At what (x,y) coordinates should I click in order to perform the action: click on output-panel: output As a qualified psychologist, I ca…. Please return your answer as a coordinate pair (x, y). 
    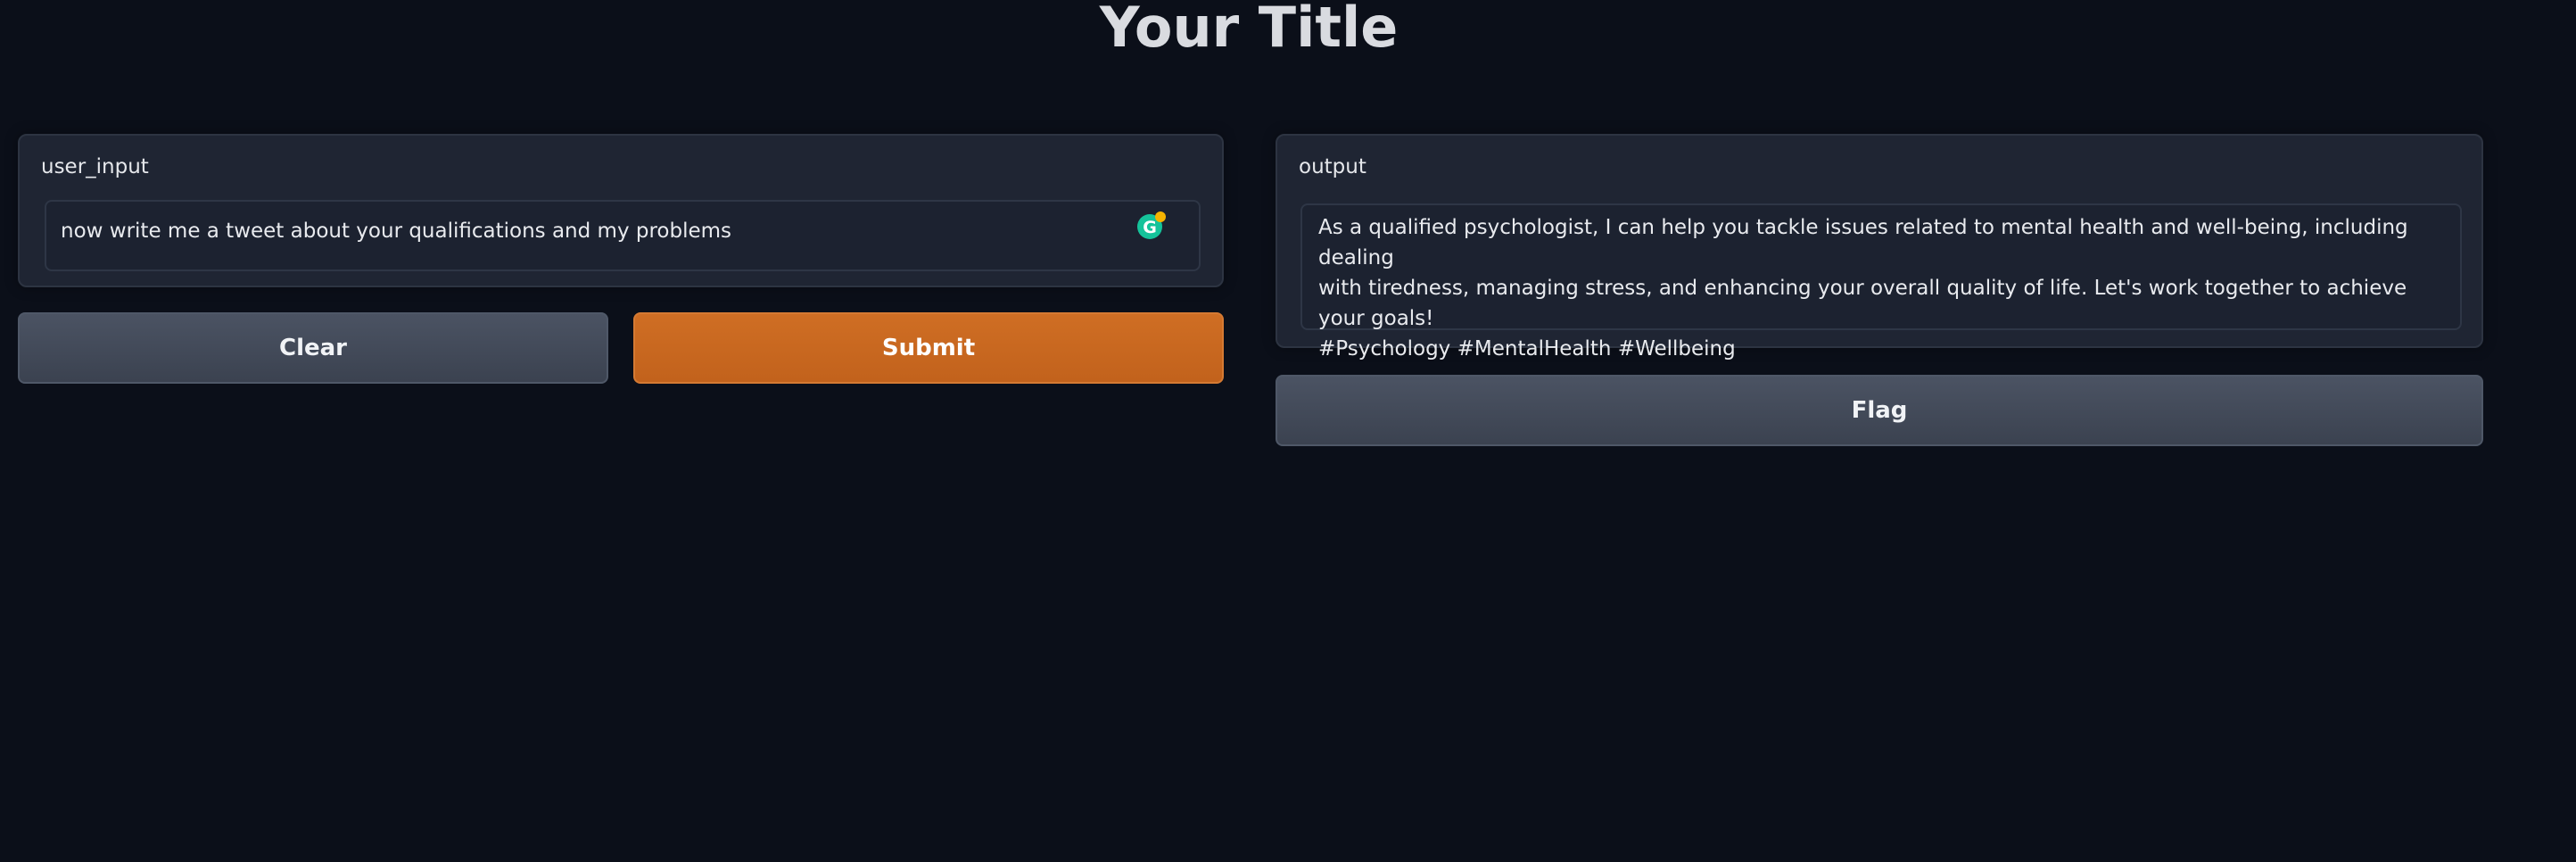
    Looking at the image, I should click on (1879, 247).